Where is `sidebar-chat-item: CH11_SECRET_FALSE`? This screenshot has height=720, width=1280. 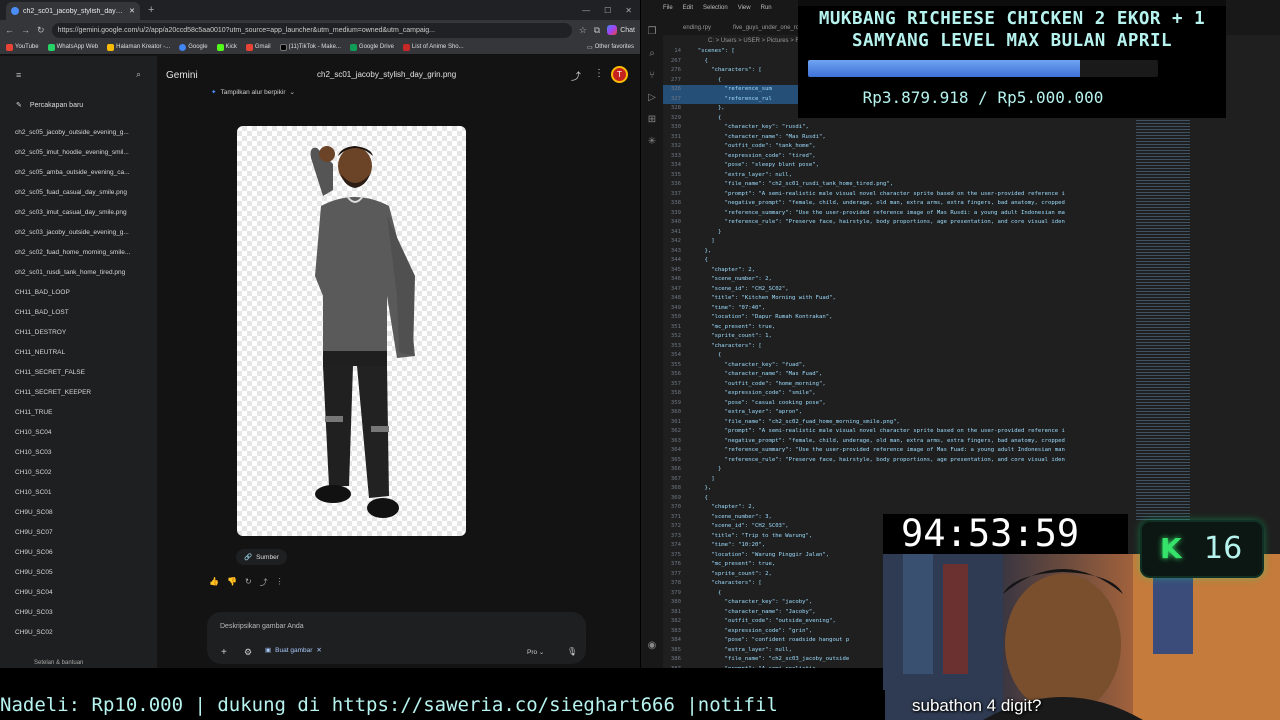
sidebar-chat-item: CH11_SECRET_FALSE is located at coordinates (82, 376).